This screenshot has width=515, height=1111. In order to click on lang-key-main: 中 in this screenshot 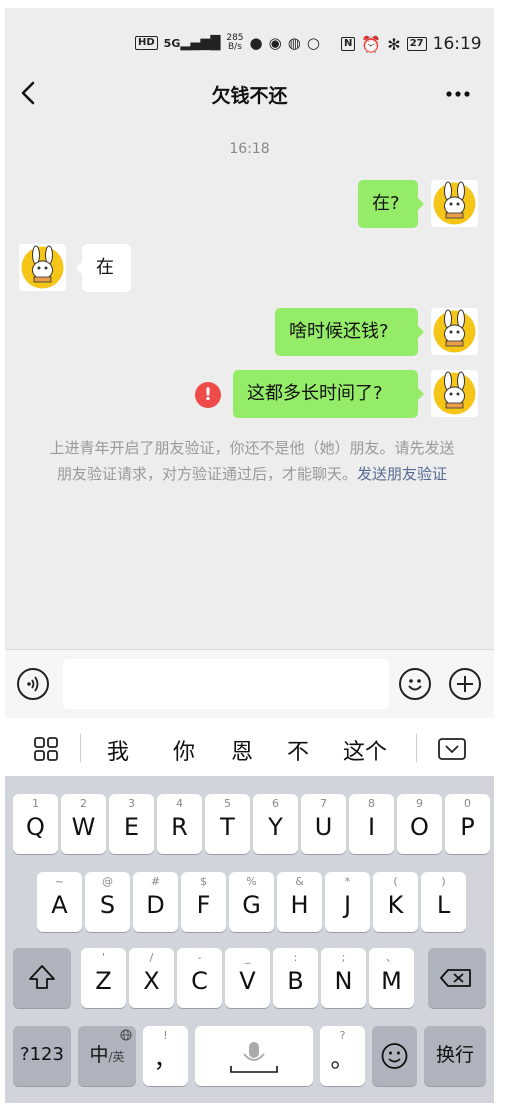, I will do `click(99, 1055)`.